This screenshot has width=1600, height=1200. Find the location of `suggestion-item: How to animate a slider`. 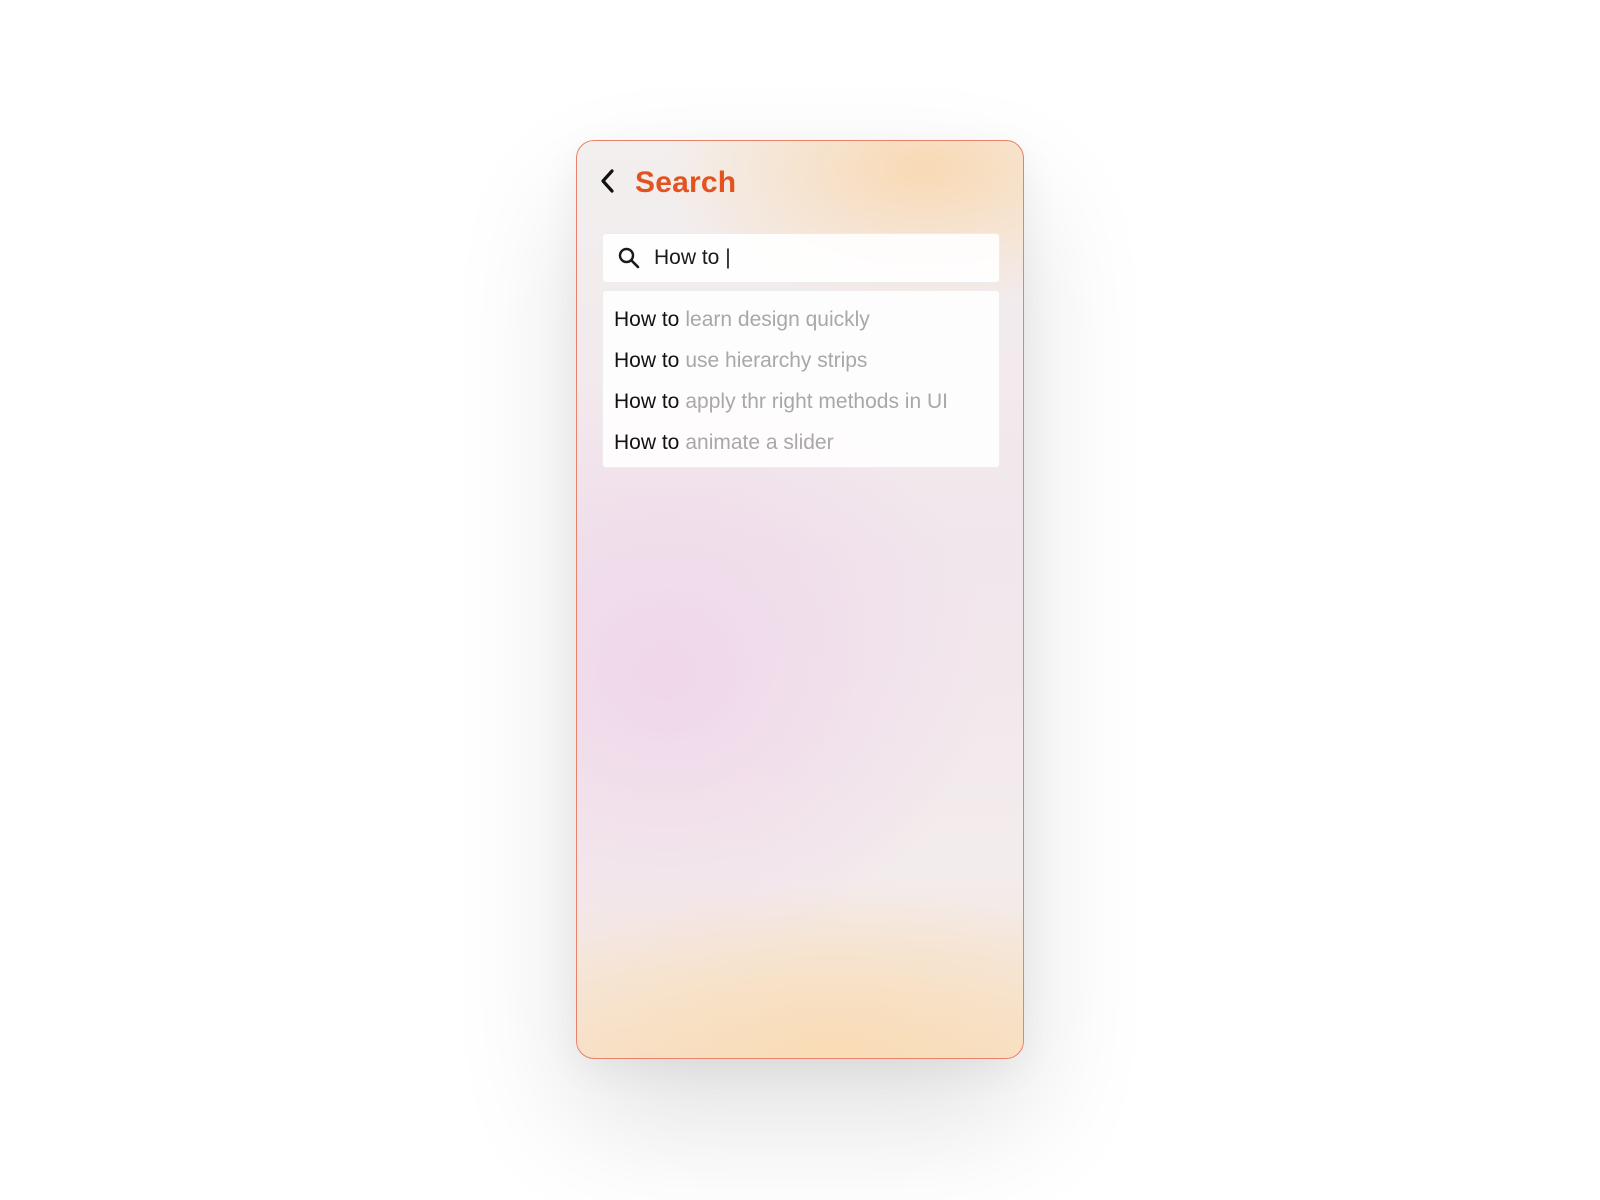

suggestion-item: How to animate a slider is located at coordinates (801, 442).